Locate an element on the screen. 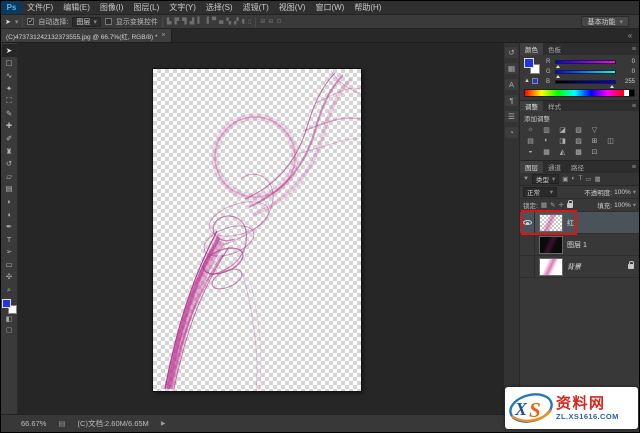  align-icon: ▌ is located at coordinates (199, 21).